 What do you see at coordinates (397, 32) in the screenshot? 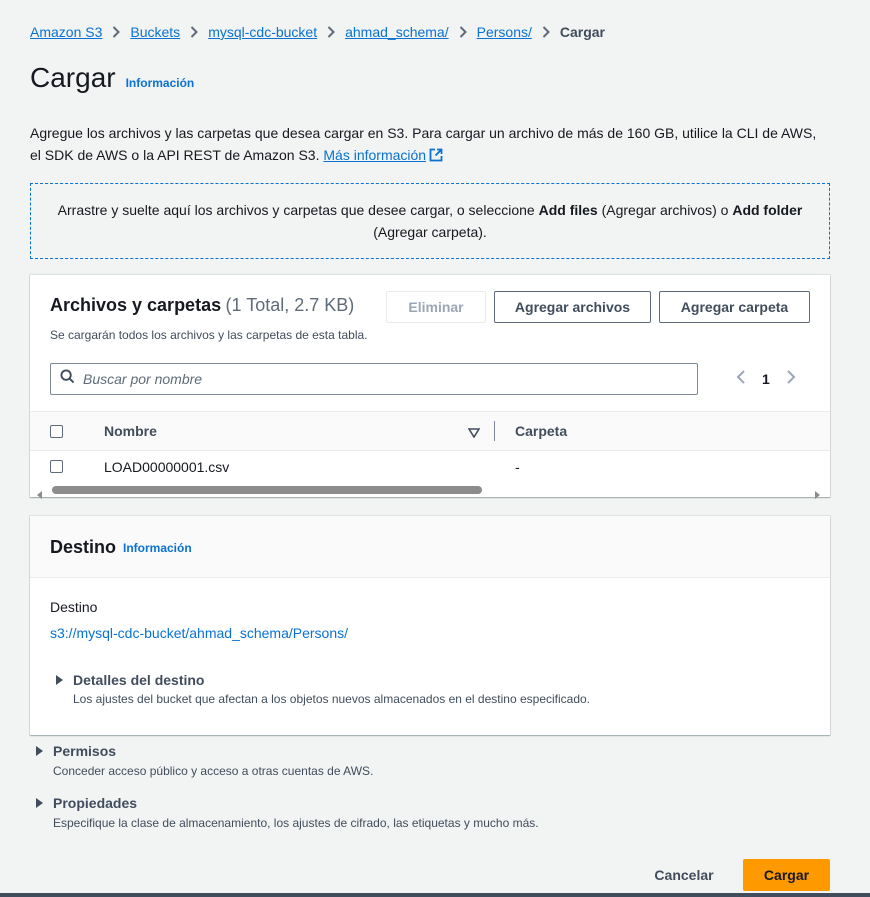
I see `breadcrumb-schema: ahmad_schema/` at bounding box center [397, 32].